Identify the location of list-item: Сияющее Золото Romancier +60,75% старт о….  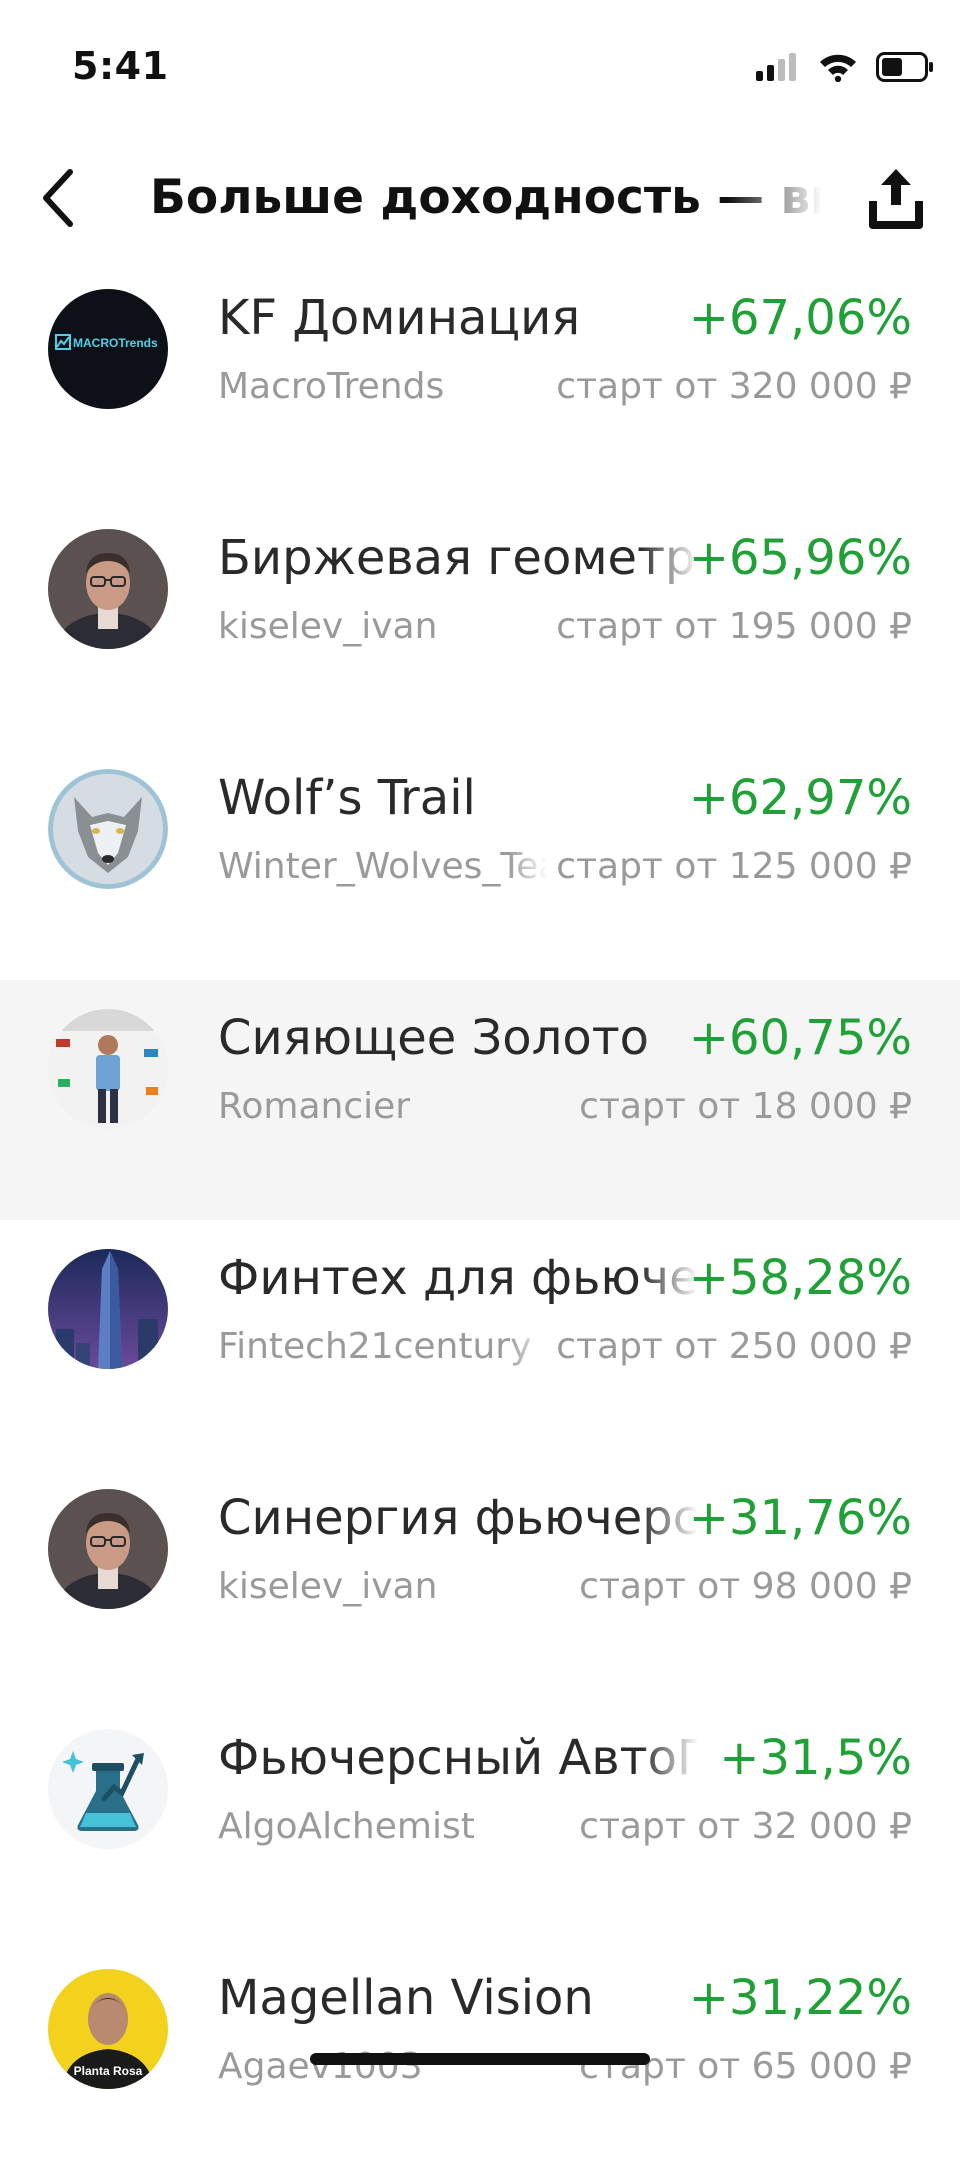
(480, 1100).